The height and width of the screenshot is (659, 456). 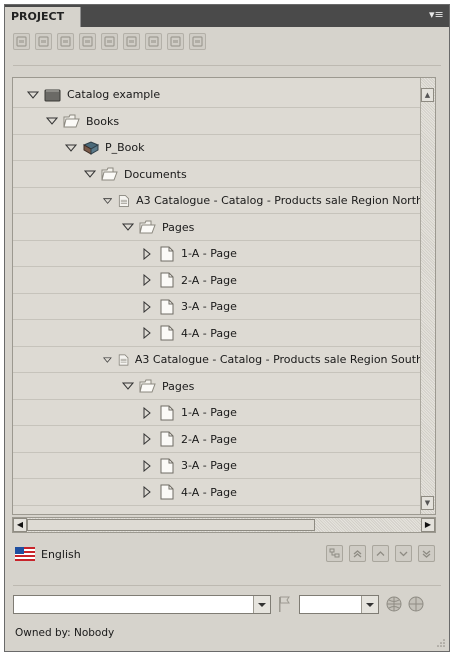 I want to click on next-button, so click(x=403, y=553).